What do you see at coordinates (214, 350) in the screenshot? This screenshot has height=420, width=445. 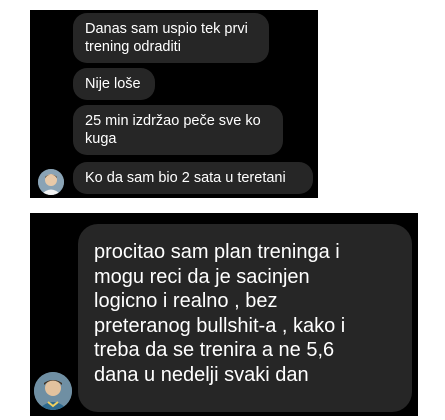 I see `message-line: treba da se trenira a ne 5,6` at bounding box center [214, 350].